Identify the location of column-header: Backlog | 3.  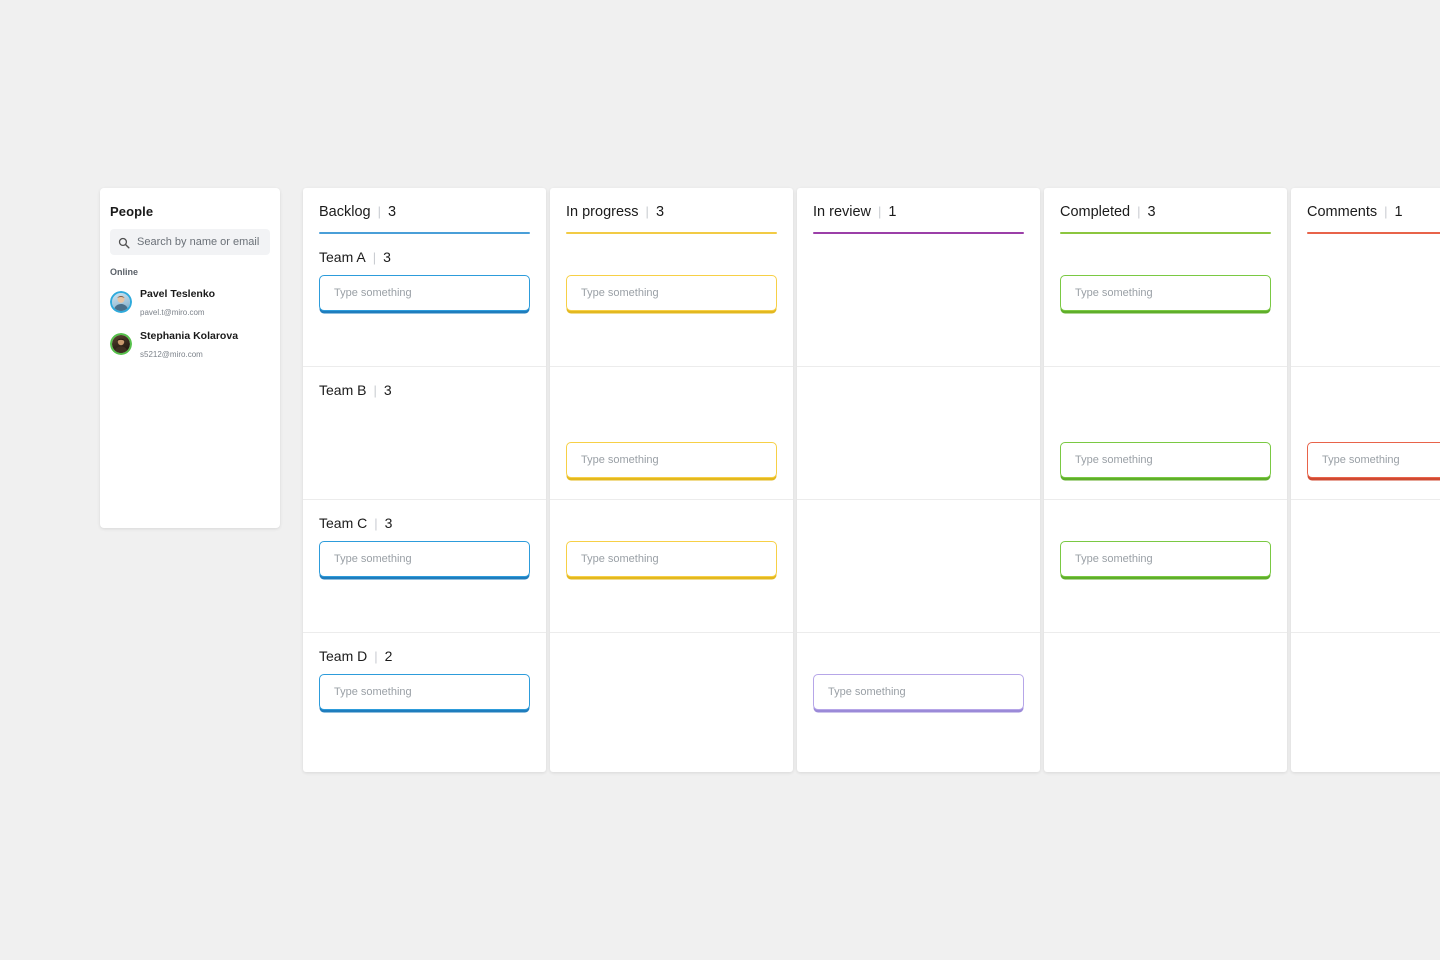
(424, 211).